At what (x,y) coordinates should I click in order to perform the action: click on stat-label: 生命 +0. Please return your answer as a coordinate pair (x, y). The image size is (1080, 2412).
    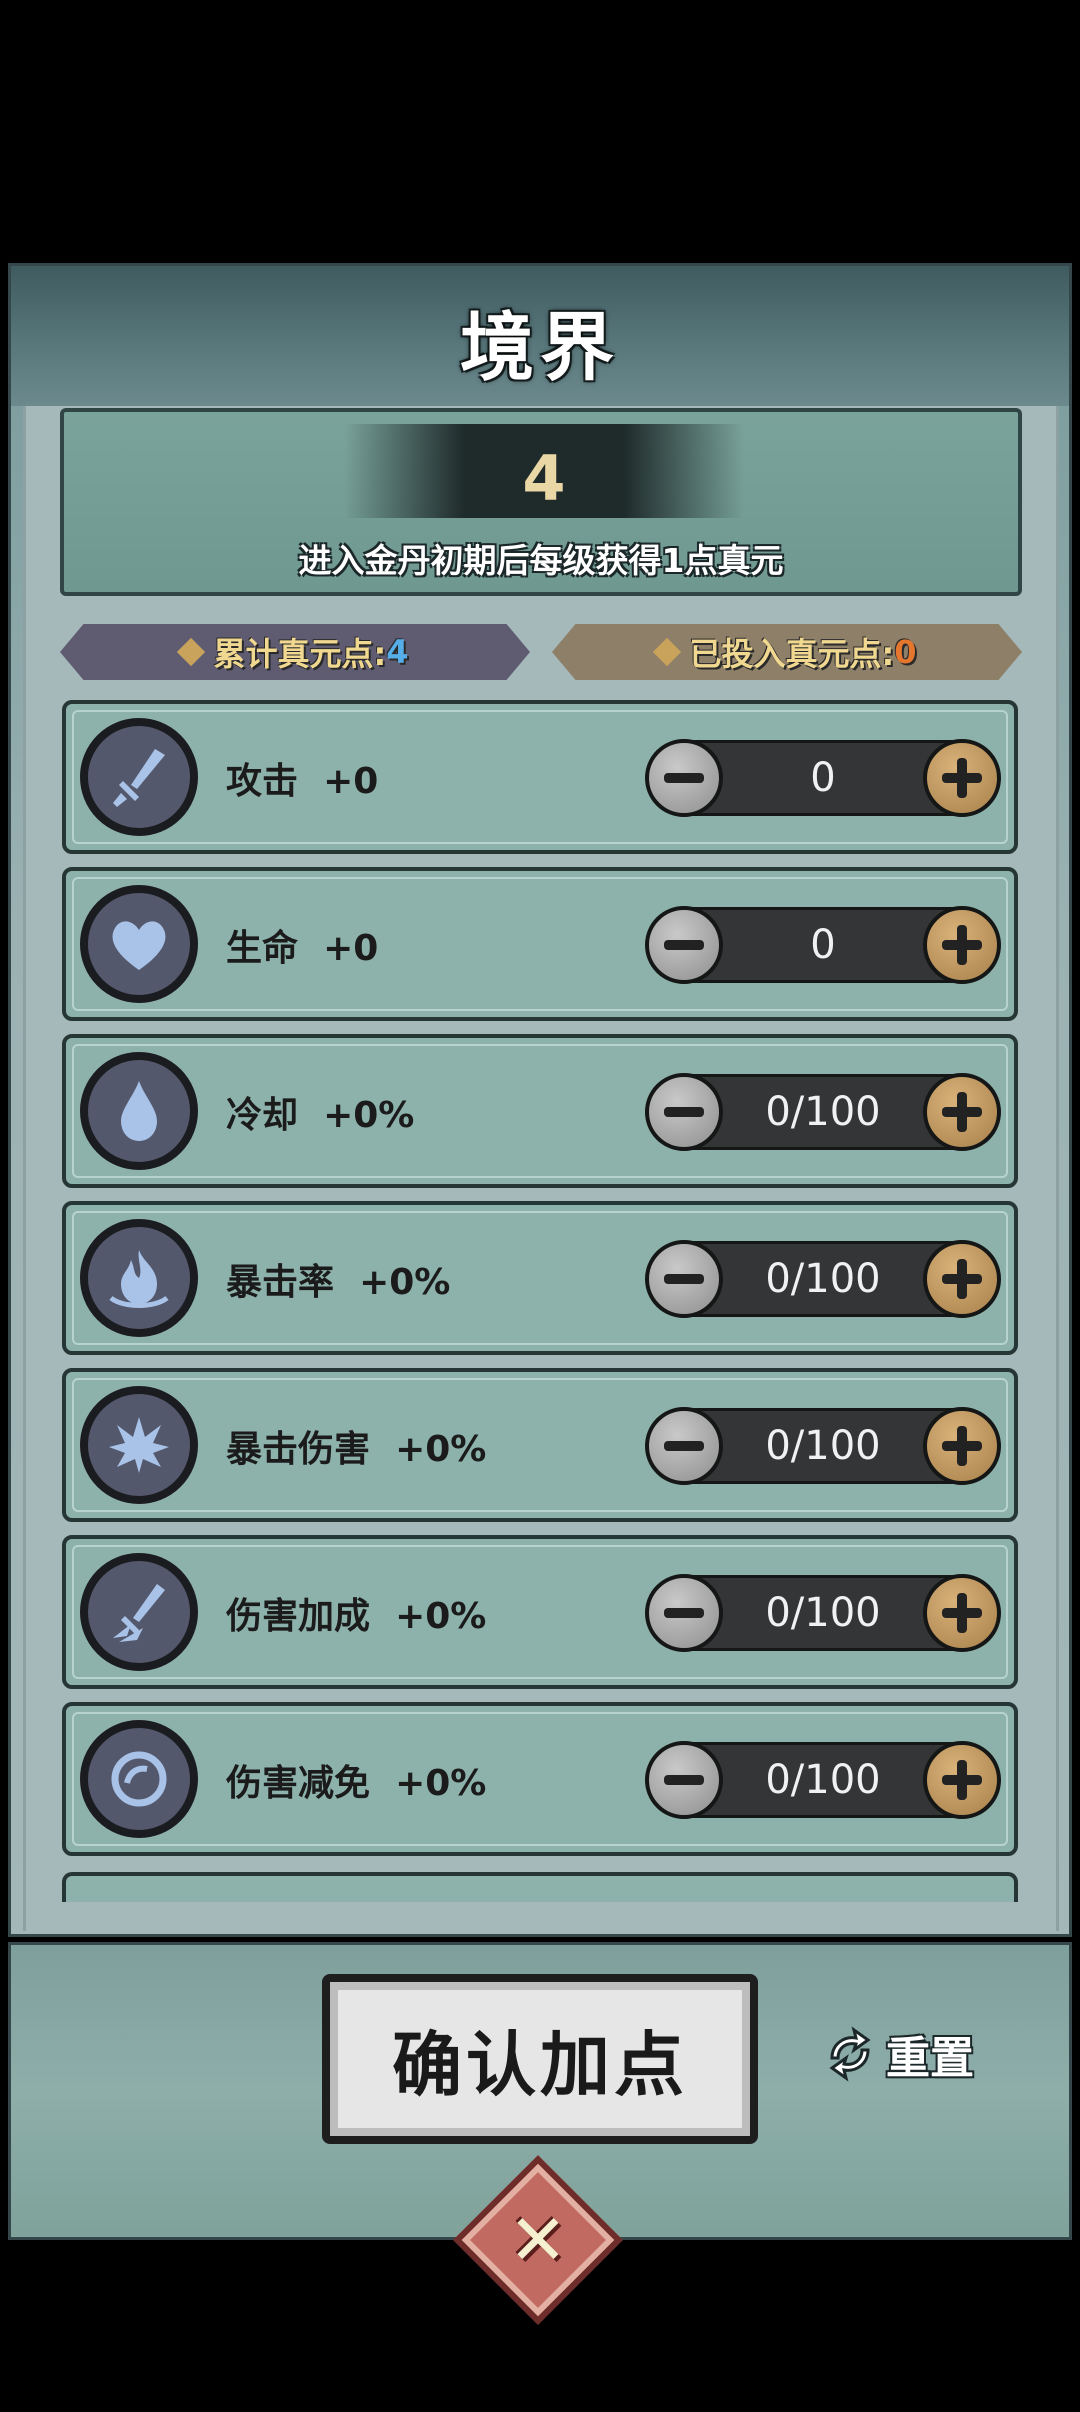
    Looking at the image, I should click on (302, 948).